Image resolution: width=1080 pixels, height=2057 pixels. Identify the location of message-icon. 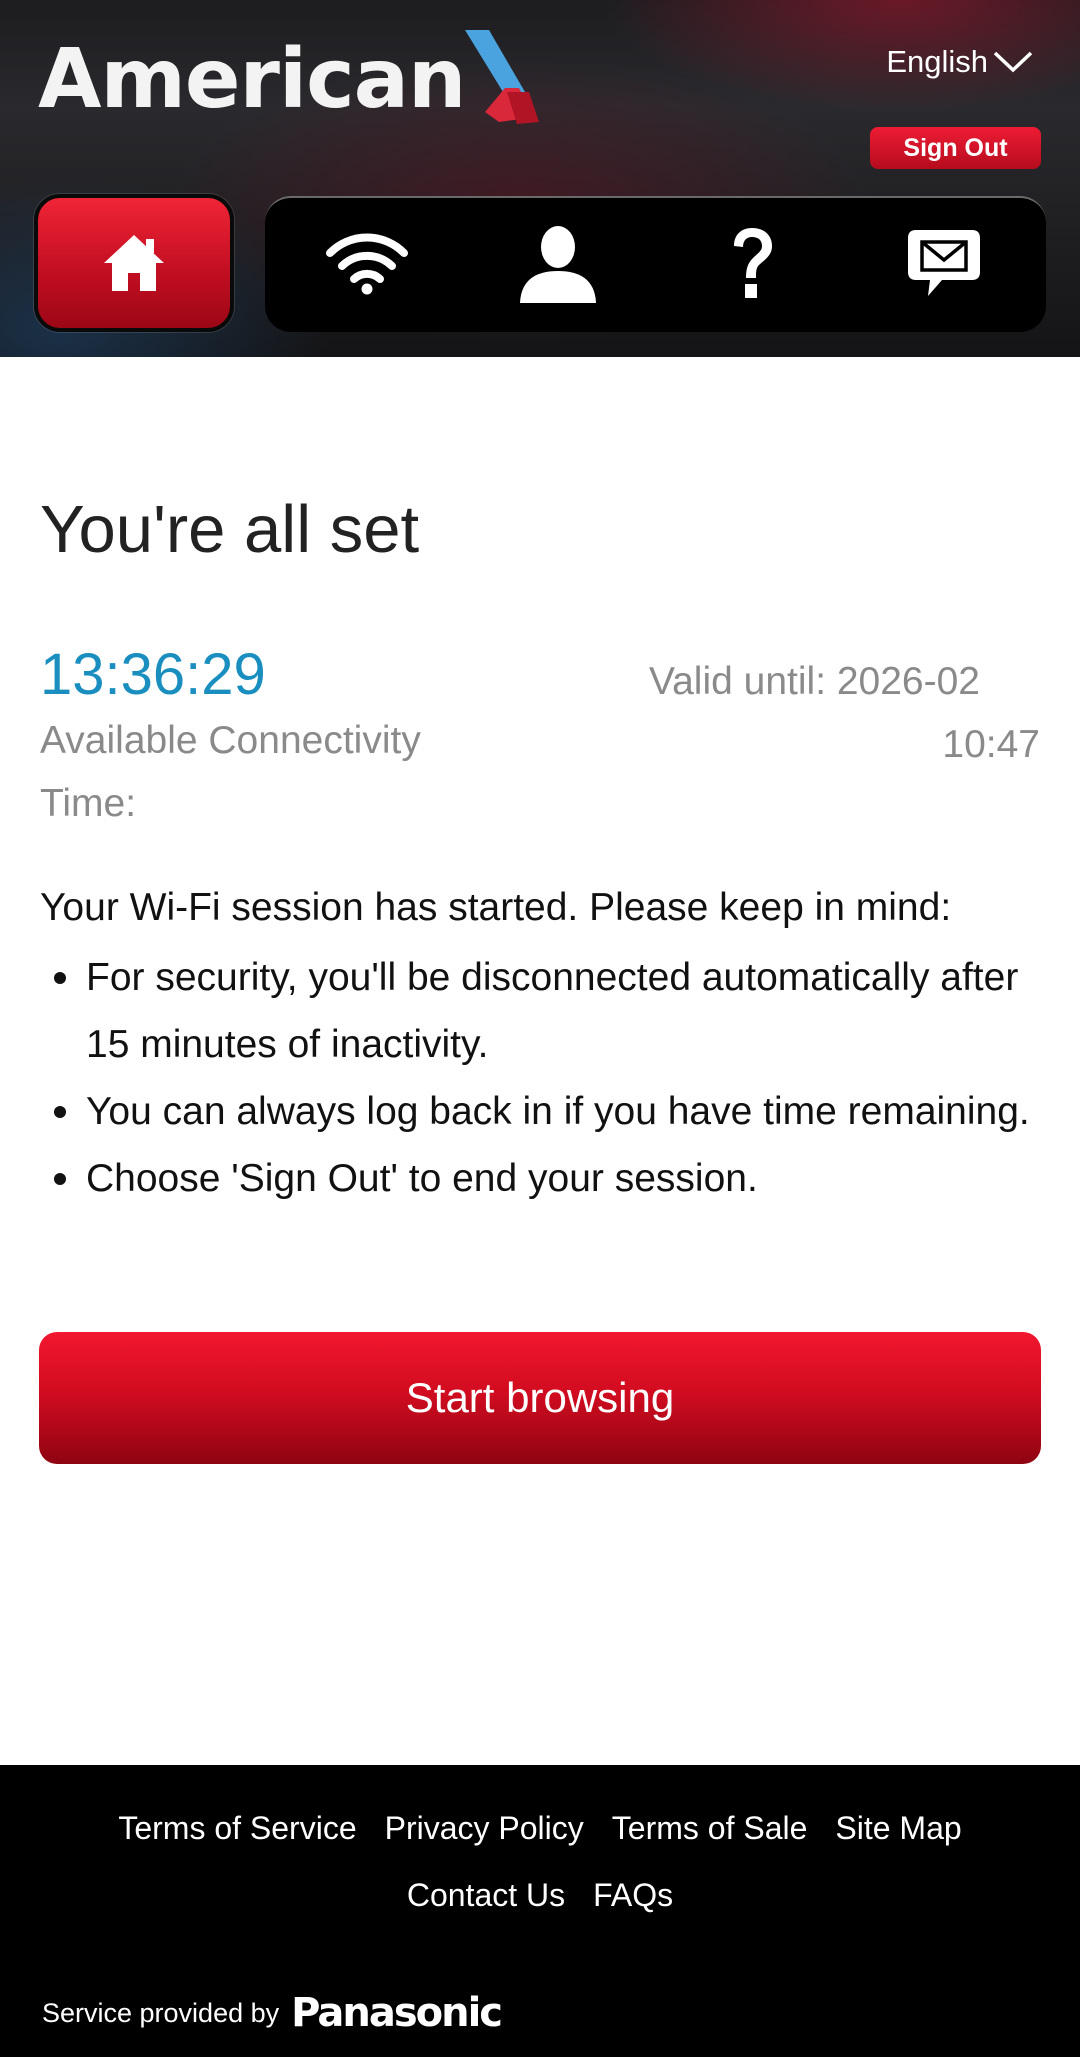
(944, 263).